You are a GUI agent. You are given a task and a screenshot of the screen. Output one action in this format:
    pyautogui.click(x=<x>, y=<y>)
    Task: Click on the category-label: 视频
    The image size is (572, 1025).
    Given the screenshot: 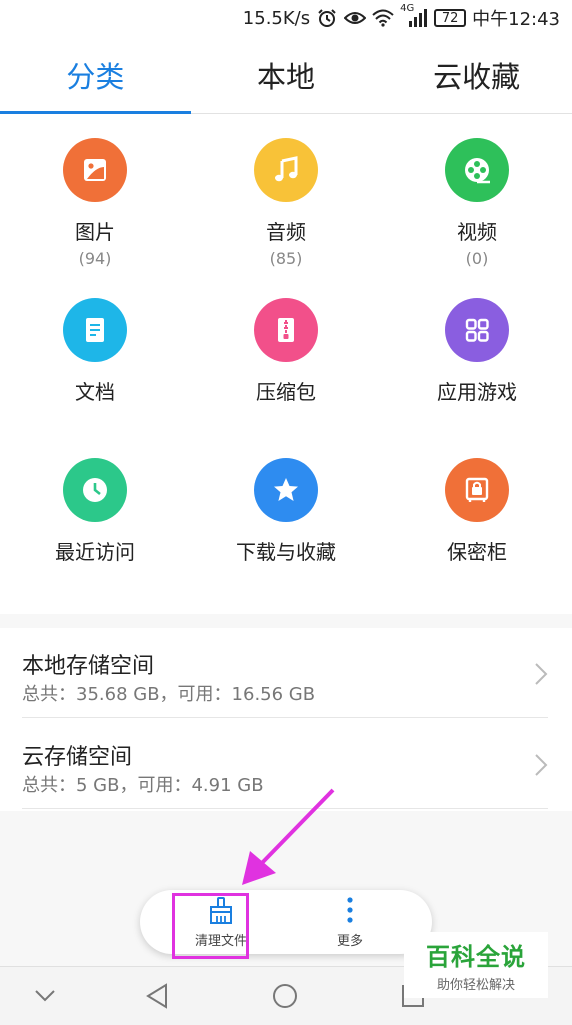 What is the action you would take?
    pyautogui.click(x=477, y=232)
    